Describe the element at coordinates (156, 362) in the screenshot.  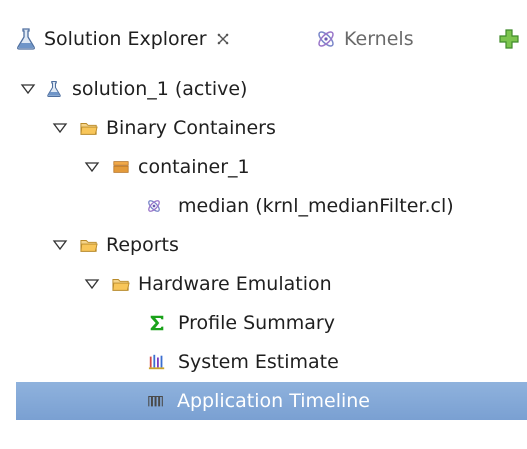
I see `bar-chart-icon` at that location.